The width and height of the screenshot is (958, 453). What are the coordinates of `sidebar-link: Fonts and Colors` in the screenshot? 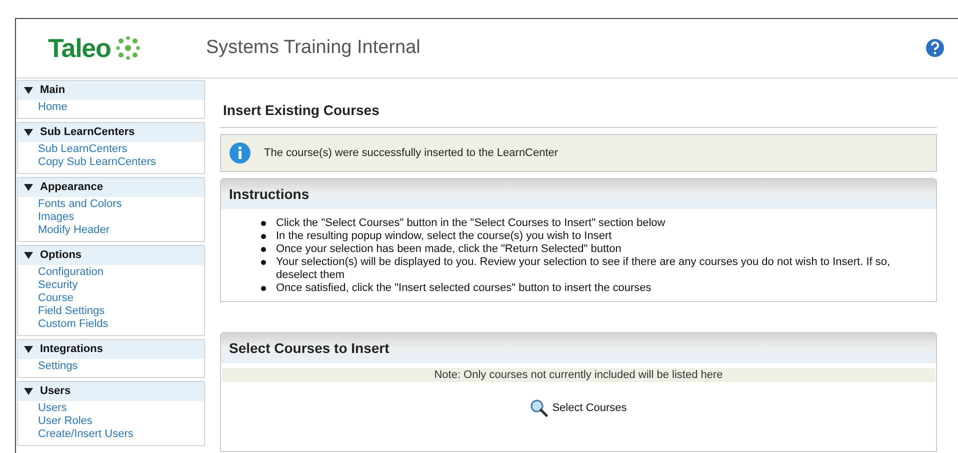 It's located at (121, 204).